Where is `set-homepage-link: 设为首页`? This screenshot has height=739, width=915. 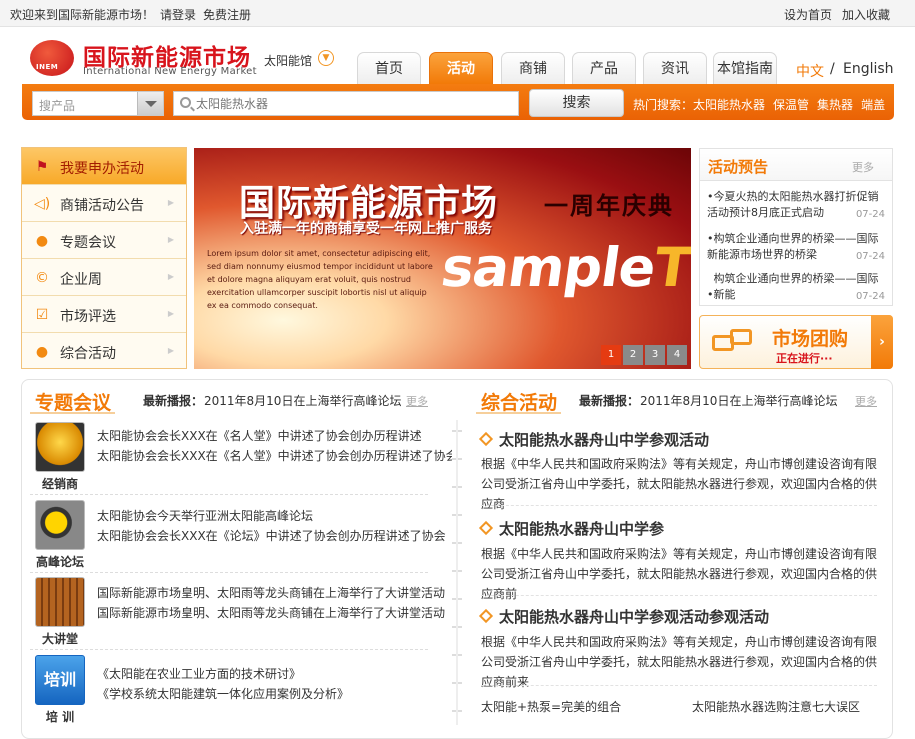
set-homepage-link: 设为首页 is located at coordinates (808, 14).